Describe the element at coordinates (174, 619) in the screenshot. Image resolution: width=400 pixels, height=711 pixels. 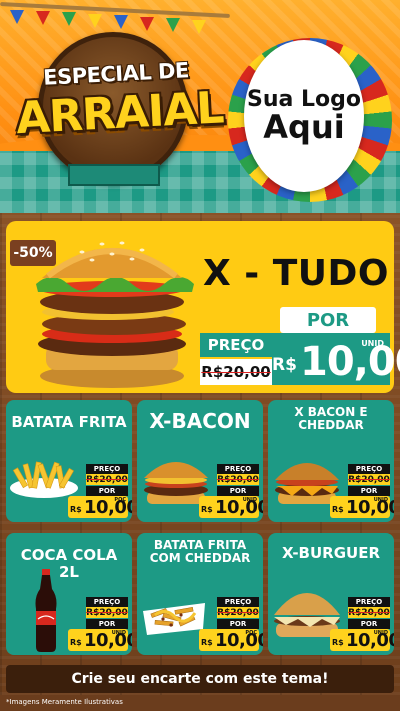
I see `cheddar-fries-image` at that location.